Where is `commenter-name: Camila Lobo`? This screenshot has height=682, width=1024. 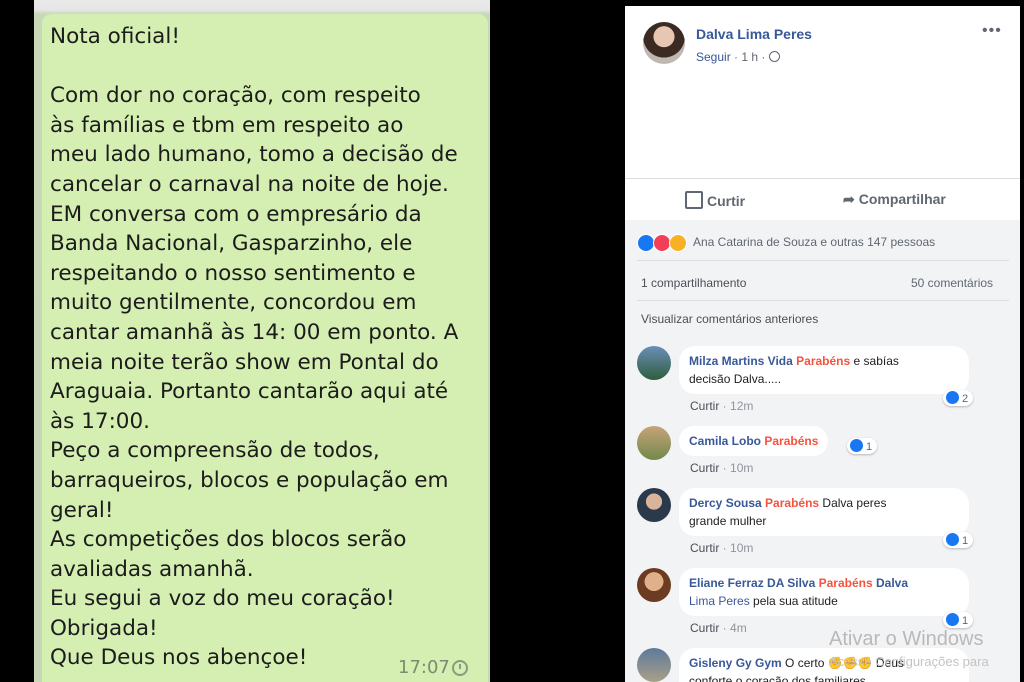
commenter-name: Camila Lobo is located at coordinates (725, 441).